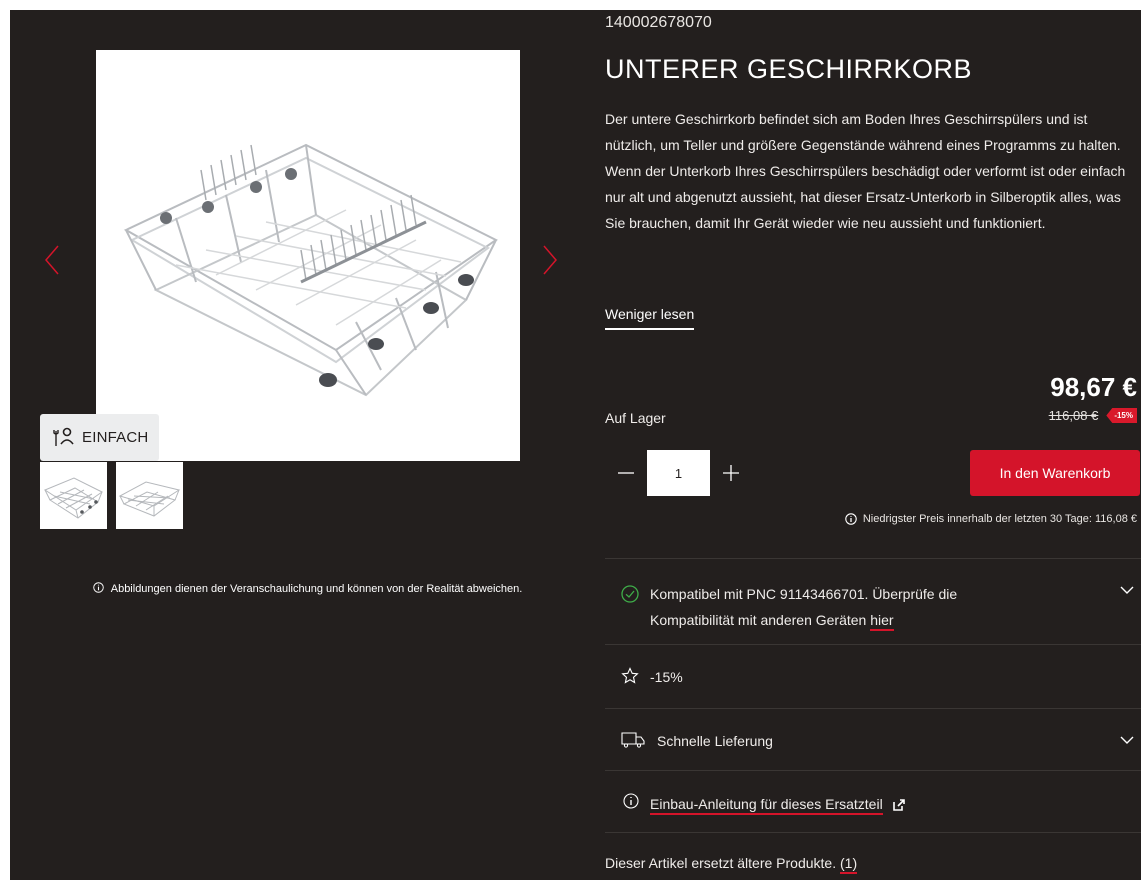 The width and height of the screenshot is (1141, 880). Describe the element at coordinates (310, 270) in the screenshot. I see `dish-rack-illustration` at that location.